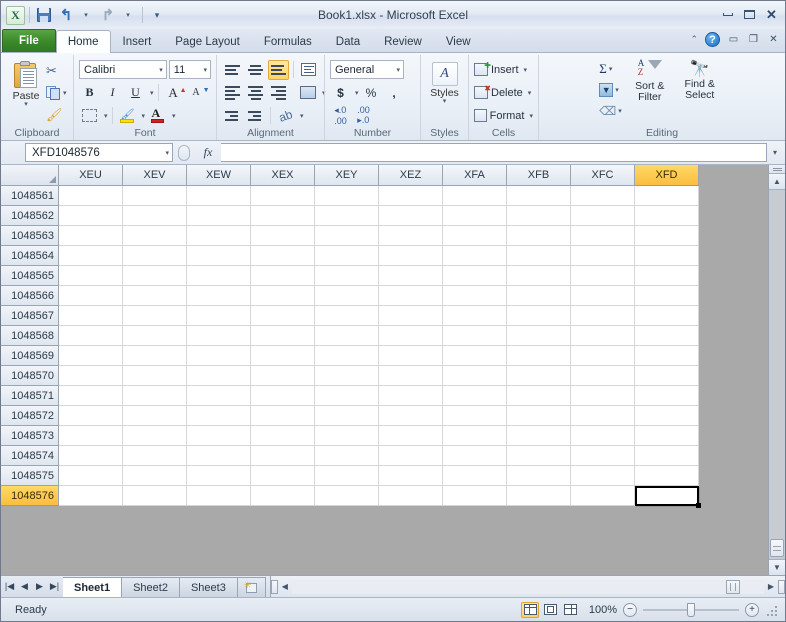  Describe the element at coordinates (219, 216) in the screenshot. I see `cell-XEW1048562` at that location.